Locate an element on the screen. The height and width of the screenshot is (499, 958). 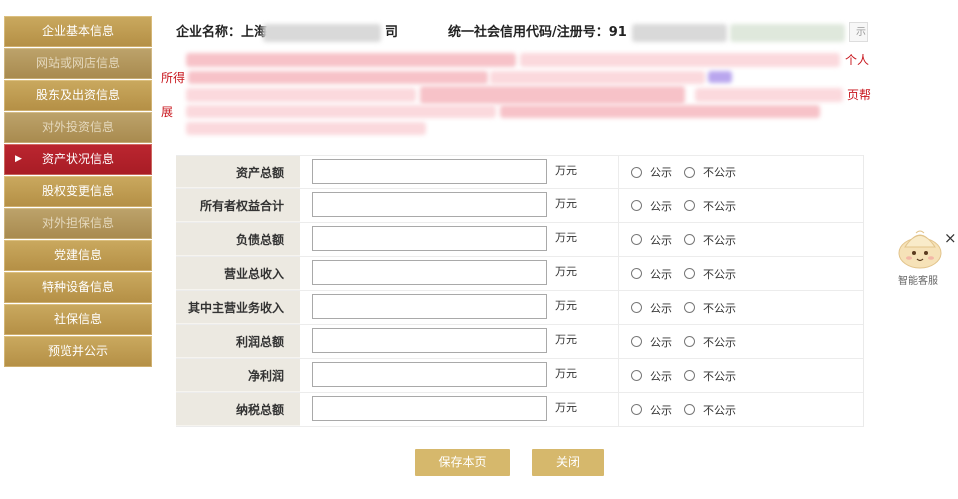
sidebar-item-label: 对外担保信息 is located at coordinates (77, 223).